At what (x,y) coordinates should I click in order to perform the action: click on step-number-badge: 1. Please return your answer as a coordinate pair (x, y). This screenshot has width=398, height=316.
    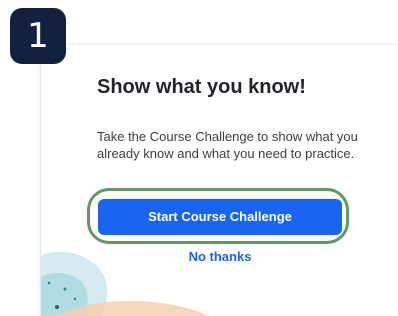
    Looking at the image, I should click on (38, 36).